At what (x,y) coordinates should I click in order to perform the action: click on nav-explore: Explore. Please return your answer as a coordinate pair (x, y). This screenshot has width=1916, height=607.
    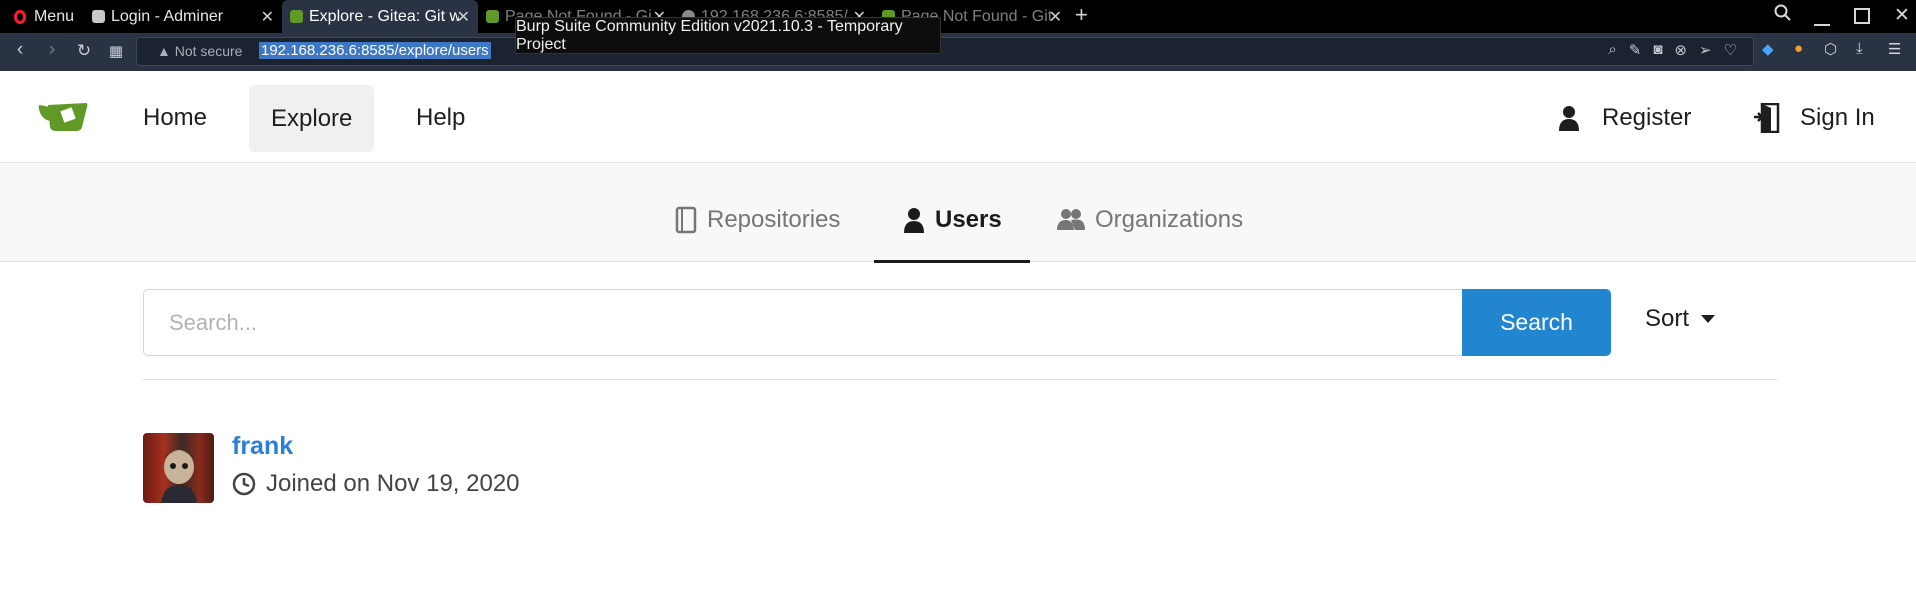
    Looking at the image, I should click on (312, 118).